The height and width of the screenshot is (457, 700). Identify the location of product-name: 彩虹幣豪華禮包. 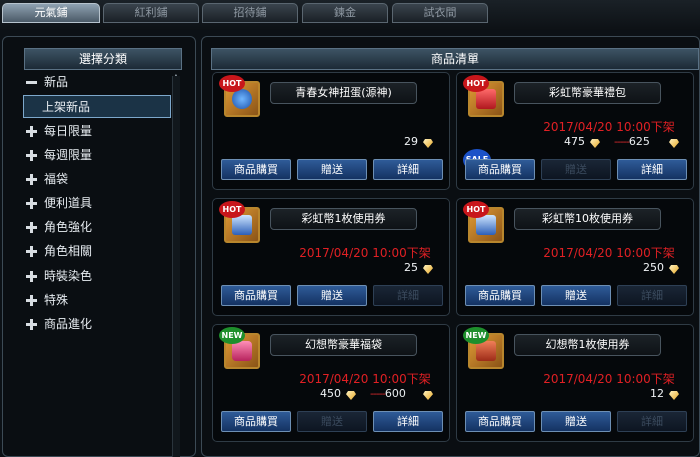
(587, 93).